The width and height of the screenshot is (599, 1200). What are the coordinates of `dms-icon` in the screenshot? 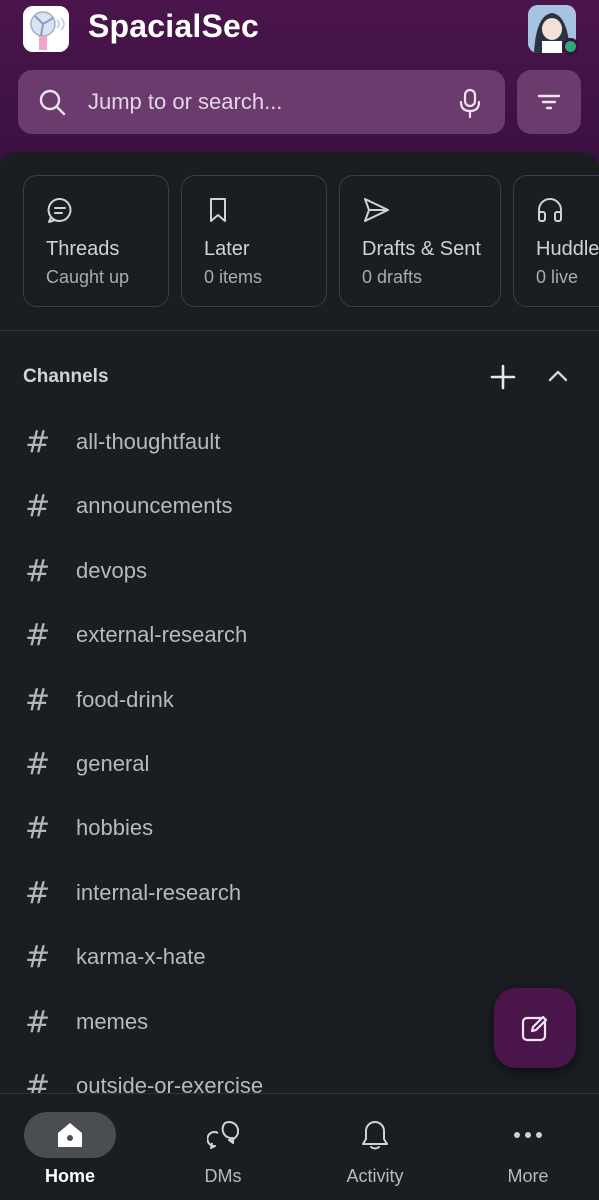 It's located at (223, 1135).